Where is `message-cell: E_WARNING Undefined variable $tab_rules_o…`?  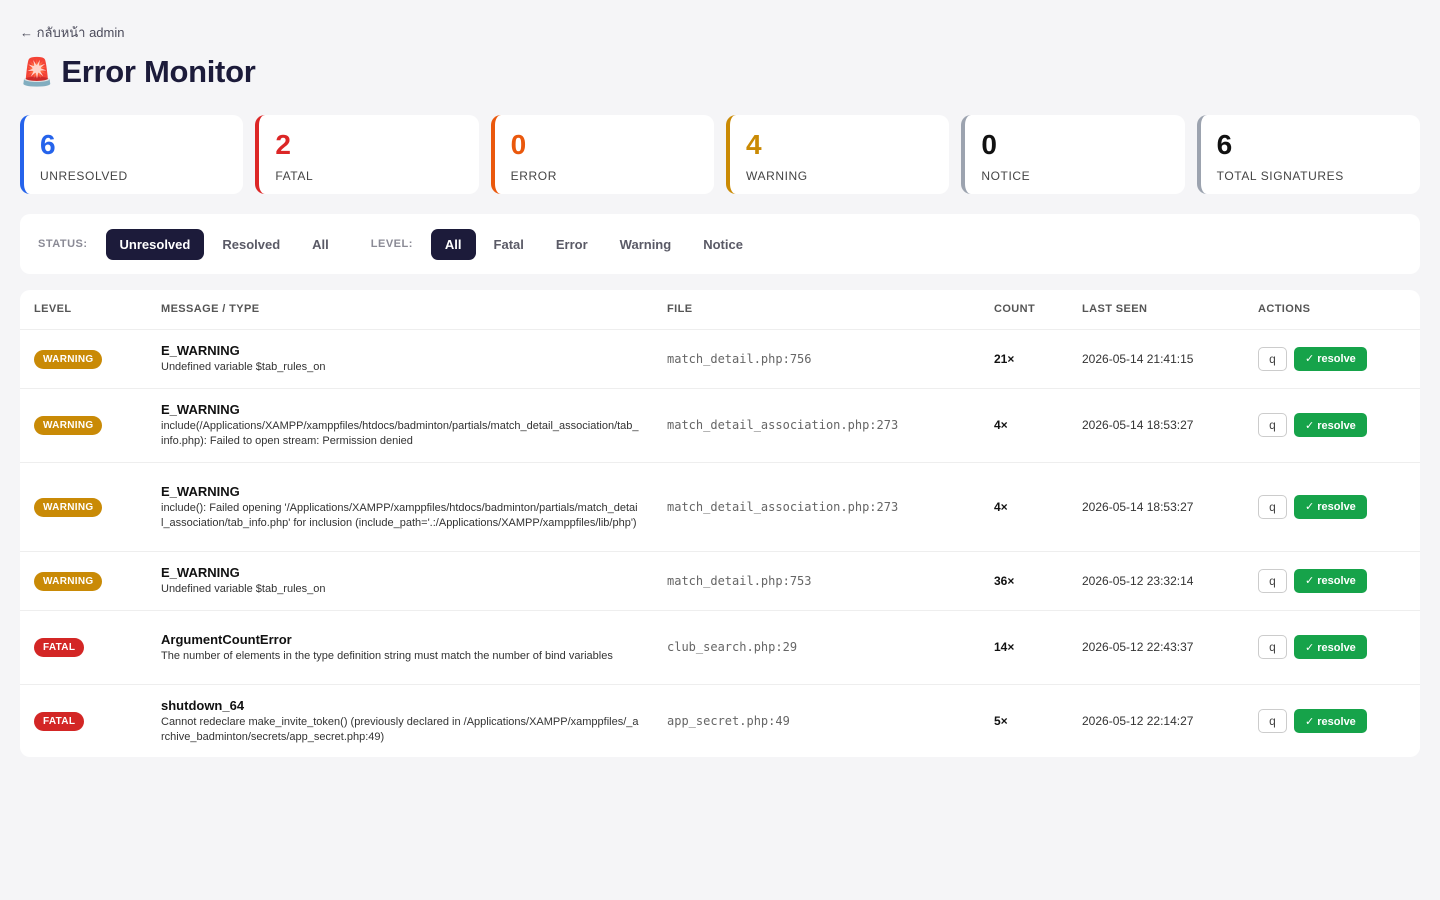 message-cell: E_WARNING Undefined variable $tab_rules_o… is located at coordinates (400, 581).